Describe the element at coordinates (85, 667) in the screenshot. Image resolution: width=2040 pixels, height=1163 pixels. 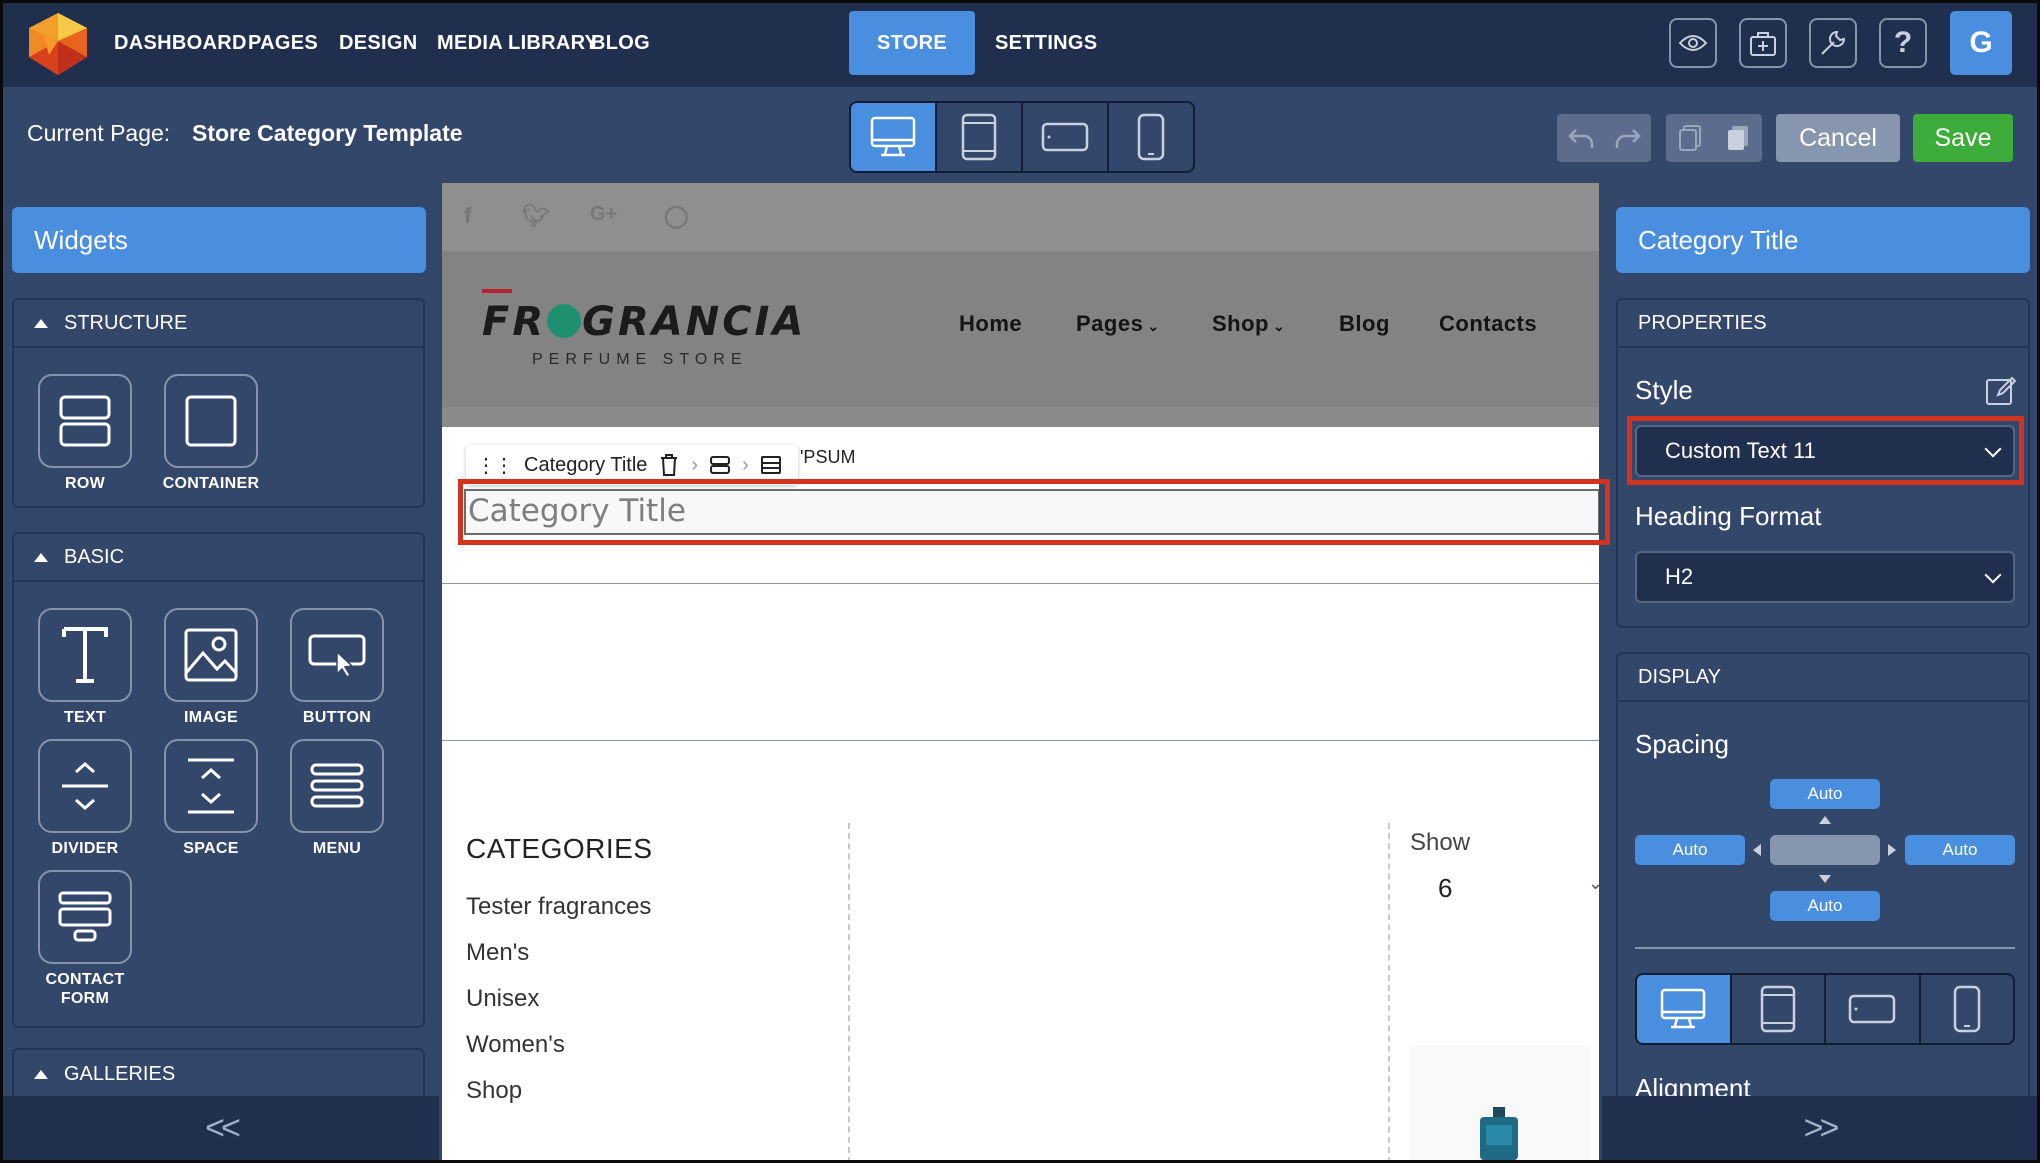
I see `widget-text: TEXT` at that location.